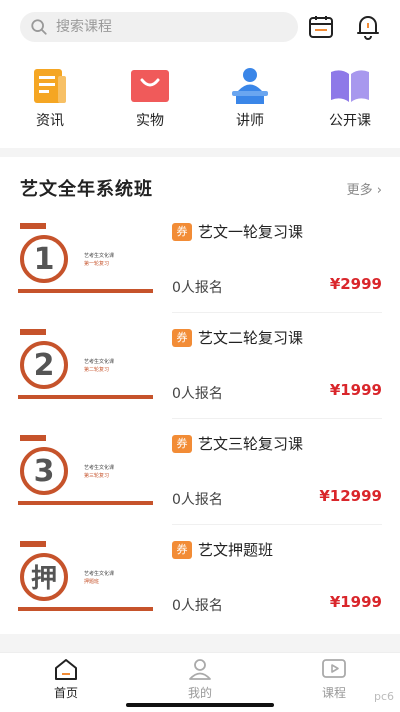 The image size is (400, 712). What do you see at coordinates (350, 86) in the screenshot?
I see `open-book-icon` at bounding box center [350, 86].